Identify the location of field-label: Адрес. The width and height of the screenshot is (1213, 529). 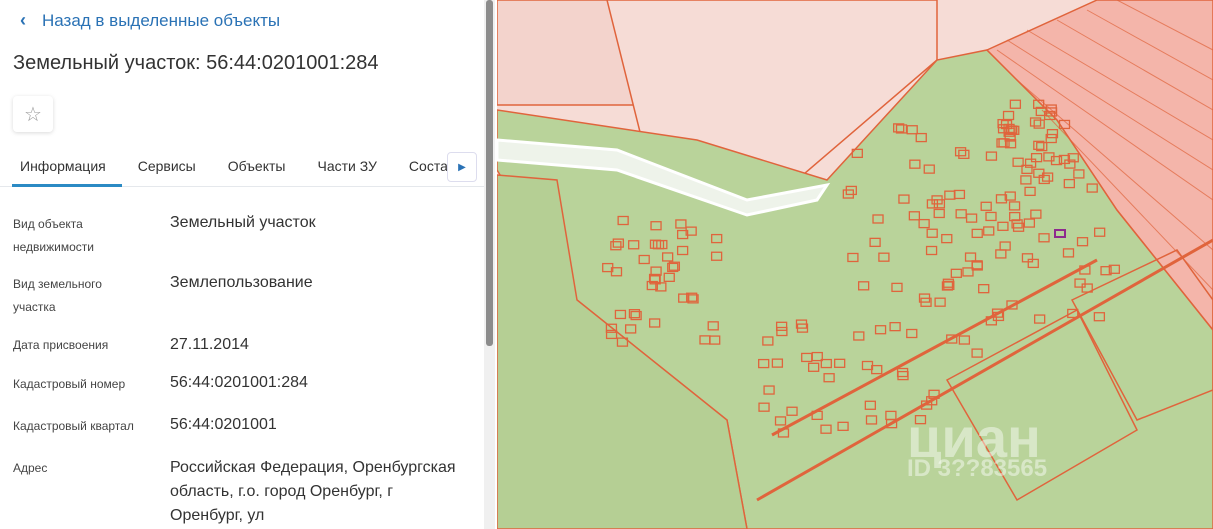
(30, 468).